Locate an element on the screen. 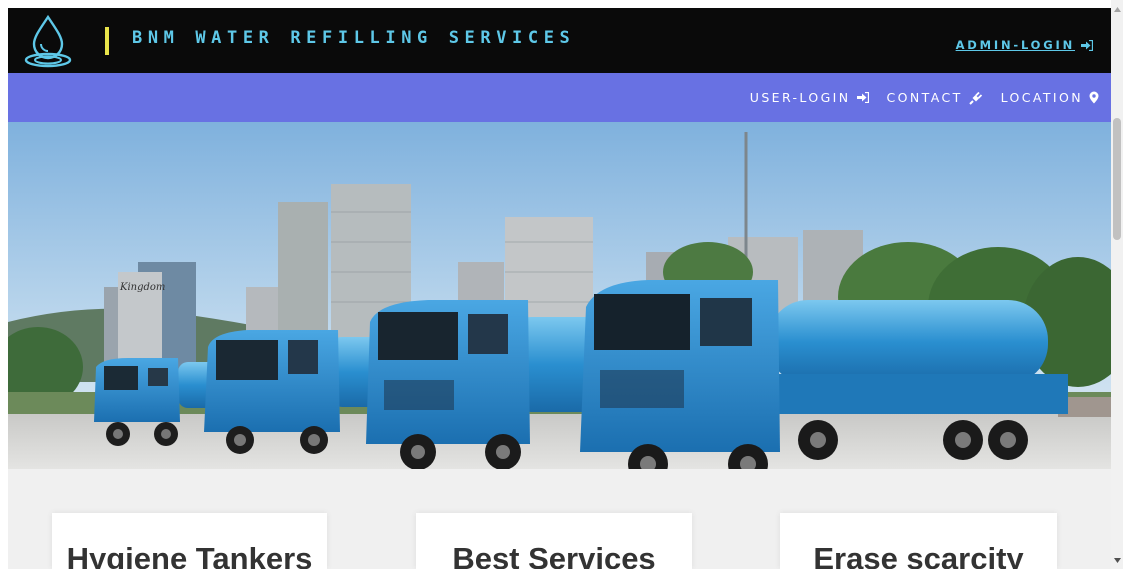 This screenshot has width=1123, height=569. brand-divider is located at coordinates (107, 41).